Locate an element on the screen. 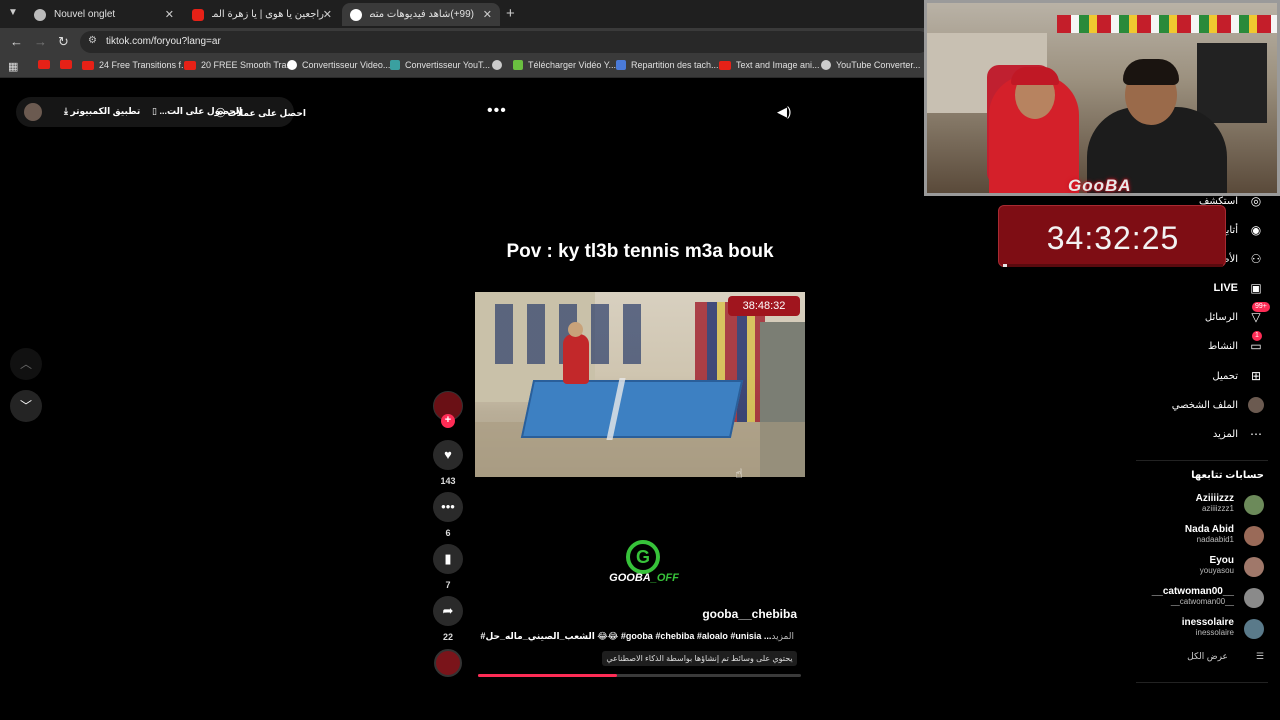  sound-icon: ◀) is located at coordinates (784, 112).